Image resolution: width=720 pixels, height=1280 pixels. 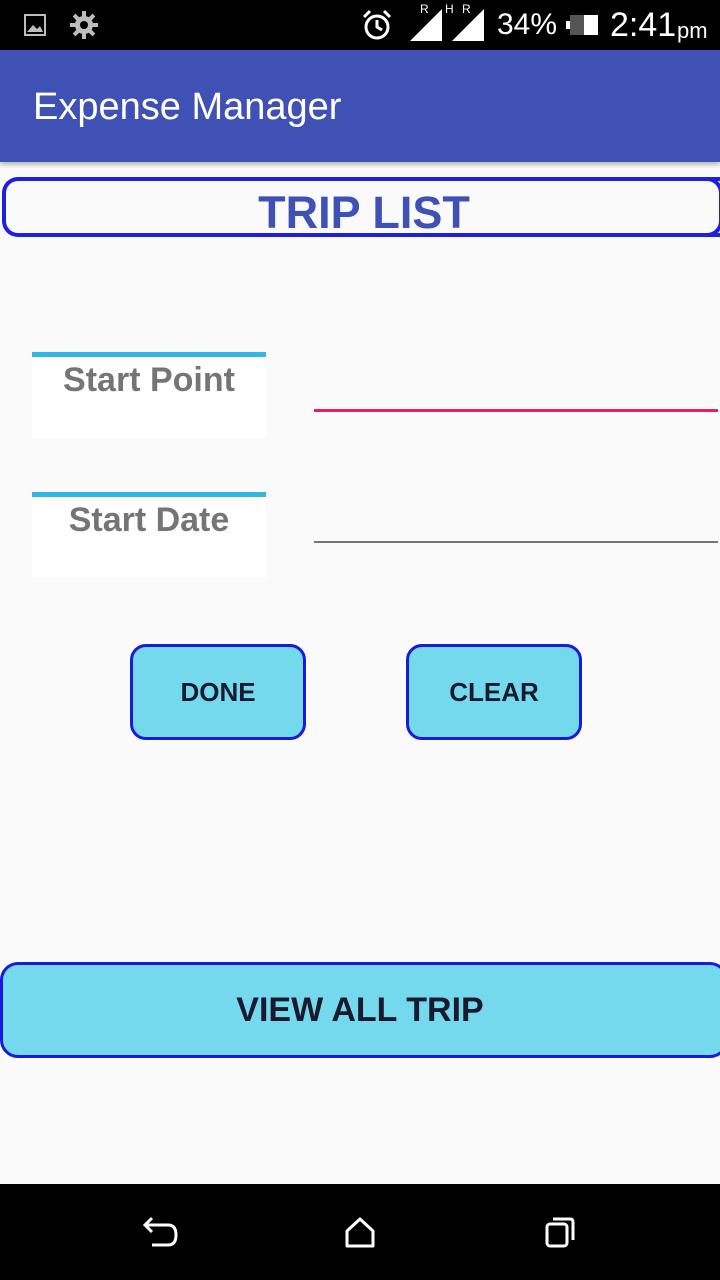 I want to click on image-icon, so click(x=35, y=25).